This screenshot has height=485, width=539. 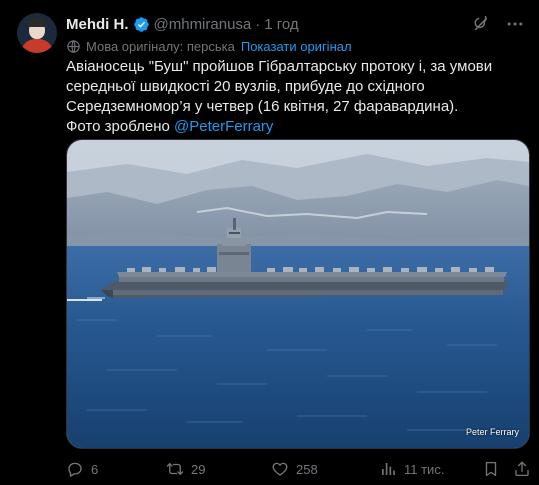 I want to click on share-button, so click(x=525, y=469).